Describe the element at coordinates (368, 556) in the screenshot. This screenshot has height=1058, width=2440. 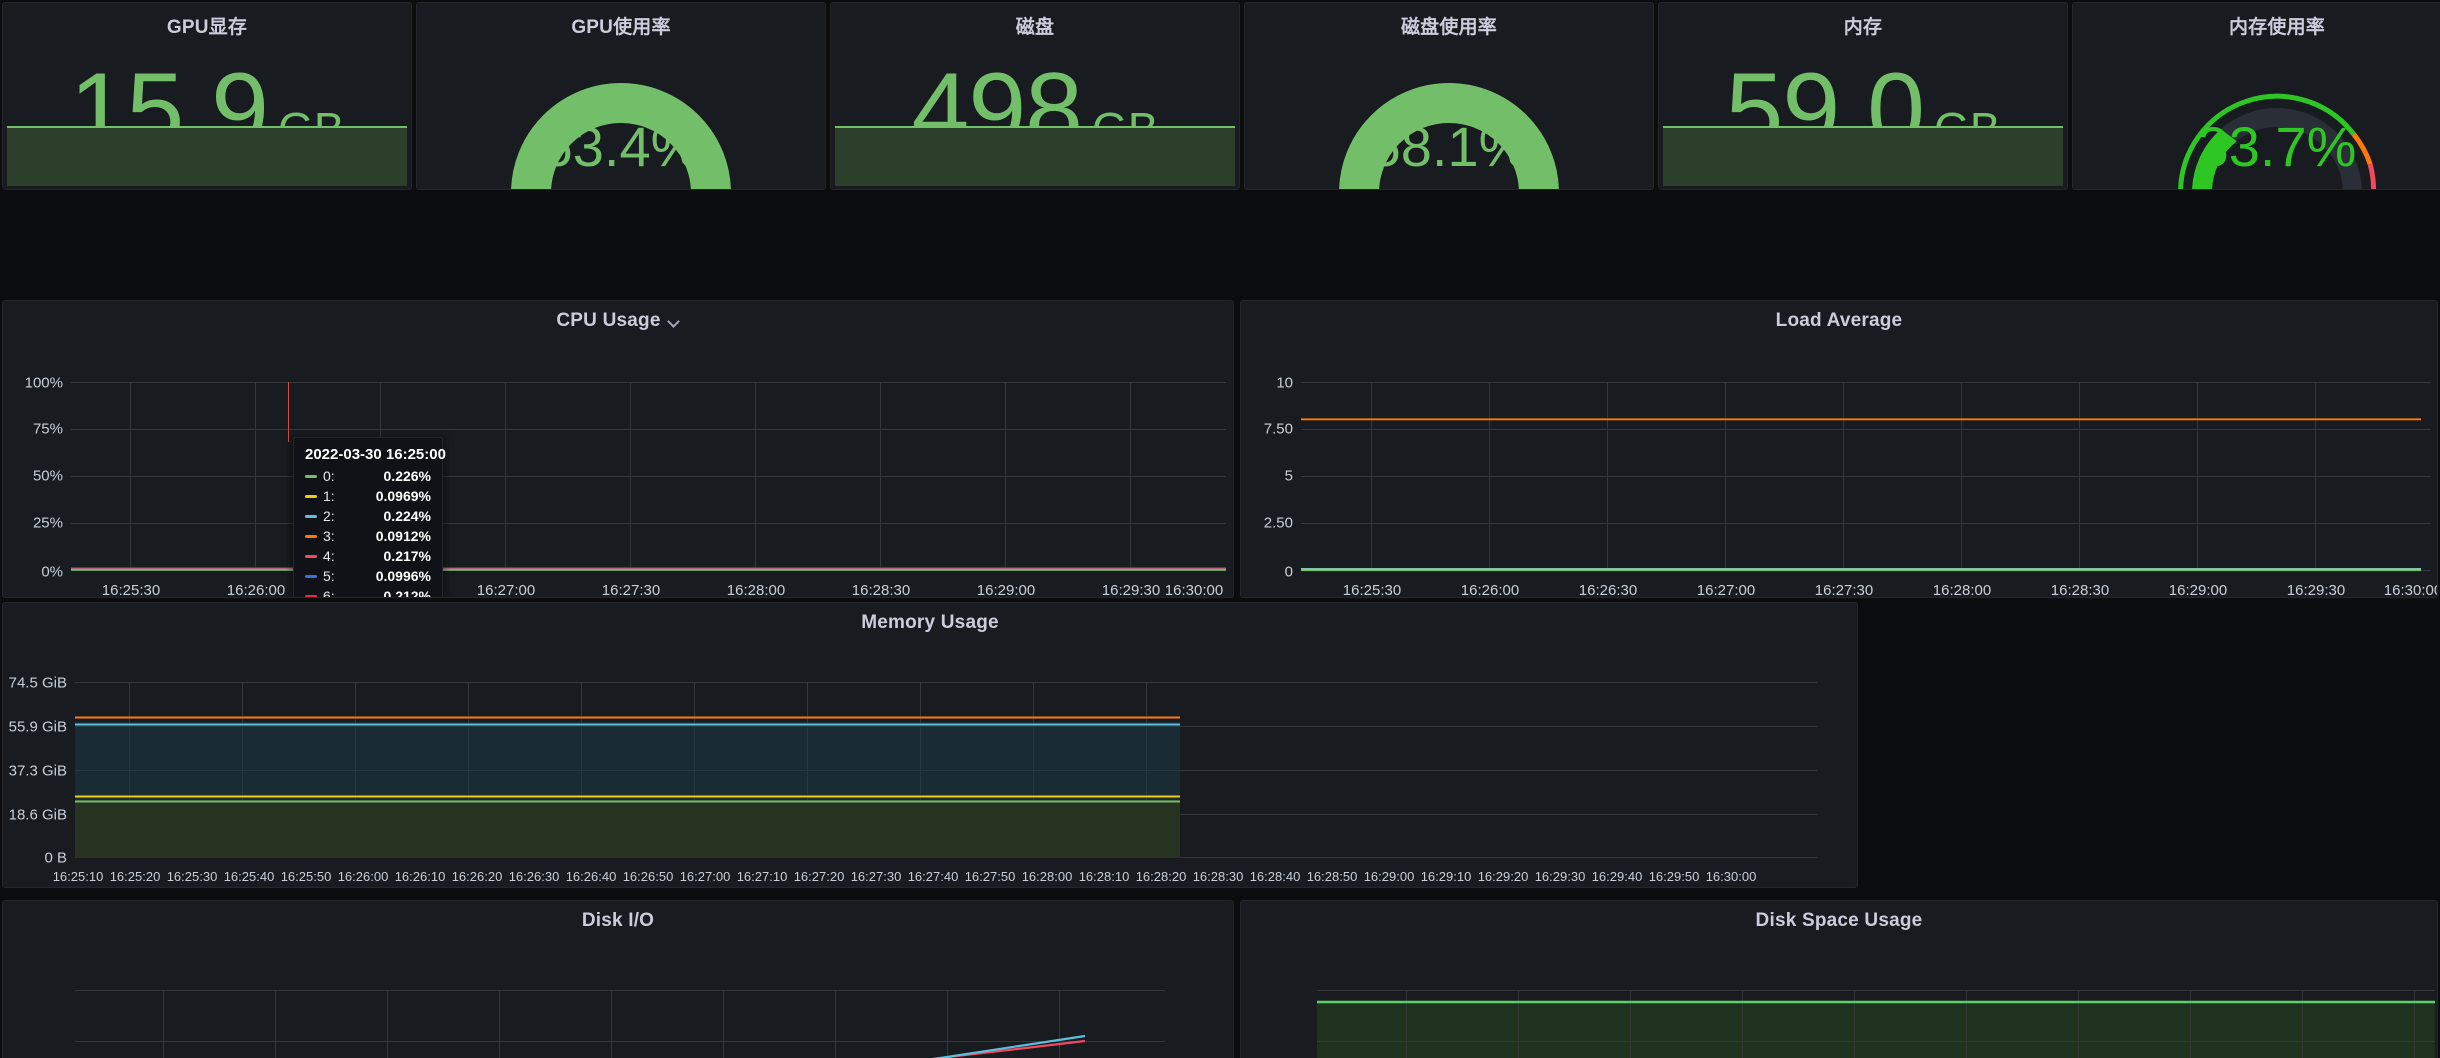
I see `tooltip-row: 4: 0.217%` at that location.